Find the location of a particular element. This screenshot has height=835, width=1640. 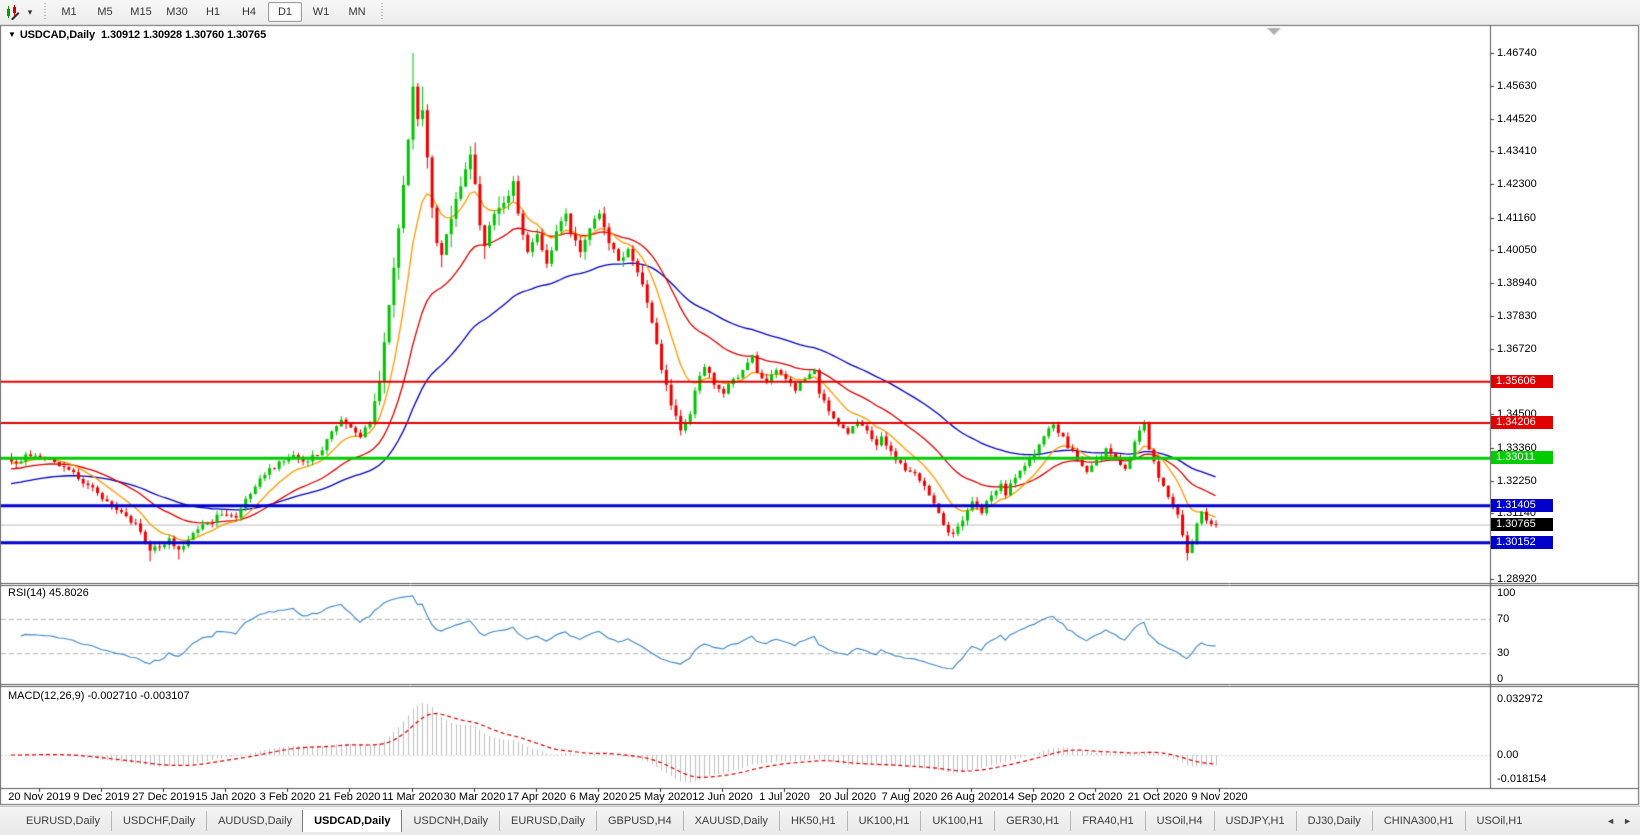

timeframe-button-d1: D1 is located at coordinates (285, 12).